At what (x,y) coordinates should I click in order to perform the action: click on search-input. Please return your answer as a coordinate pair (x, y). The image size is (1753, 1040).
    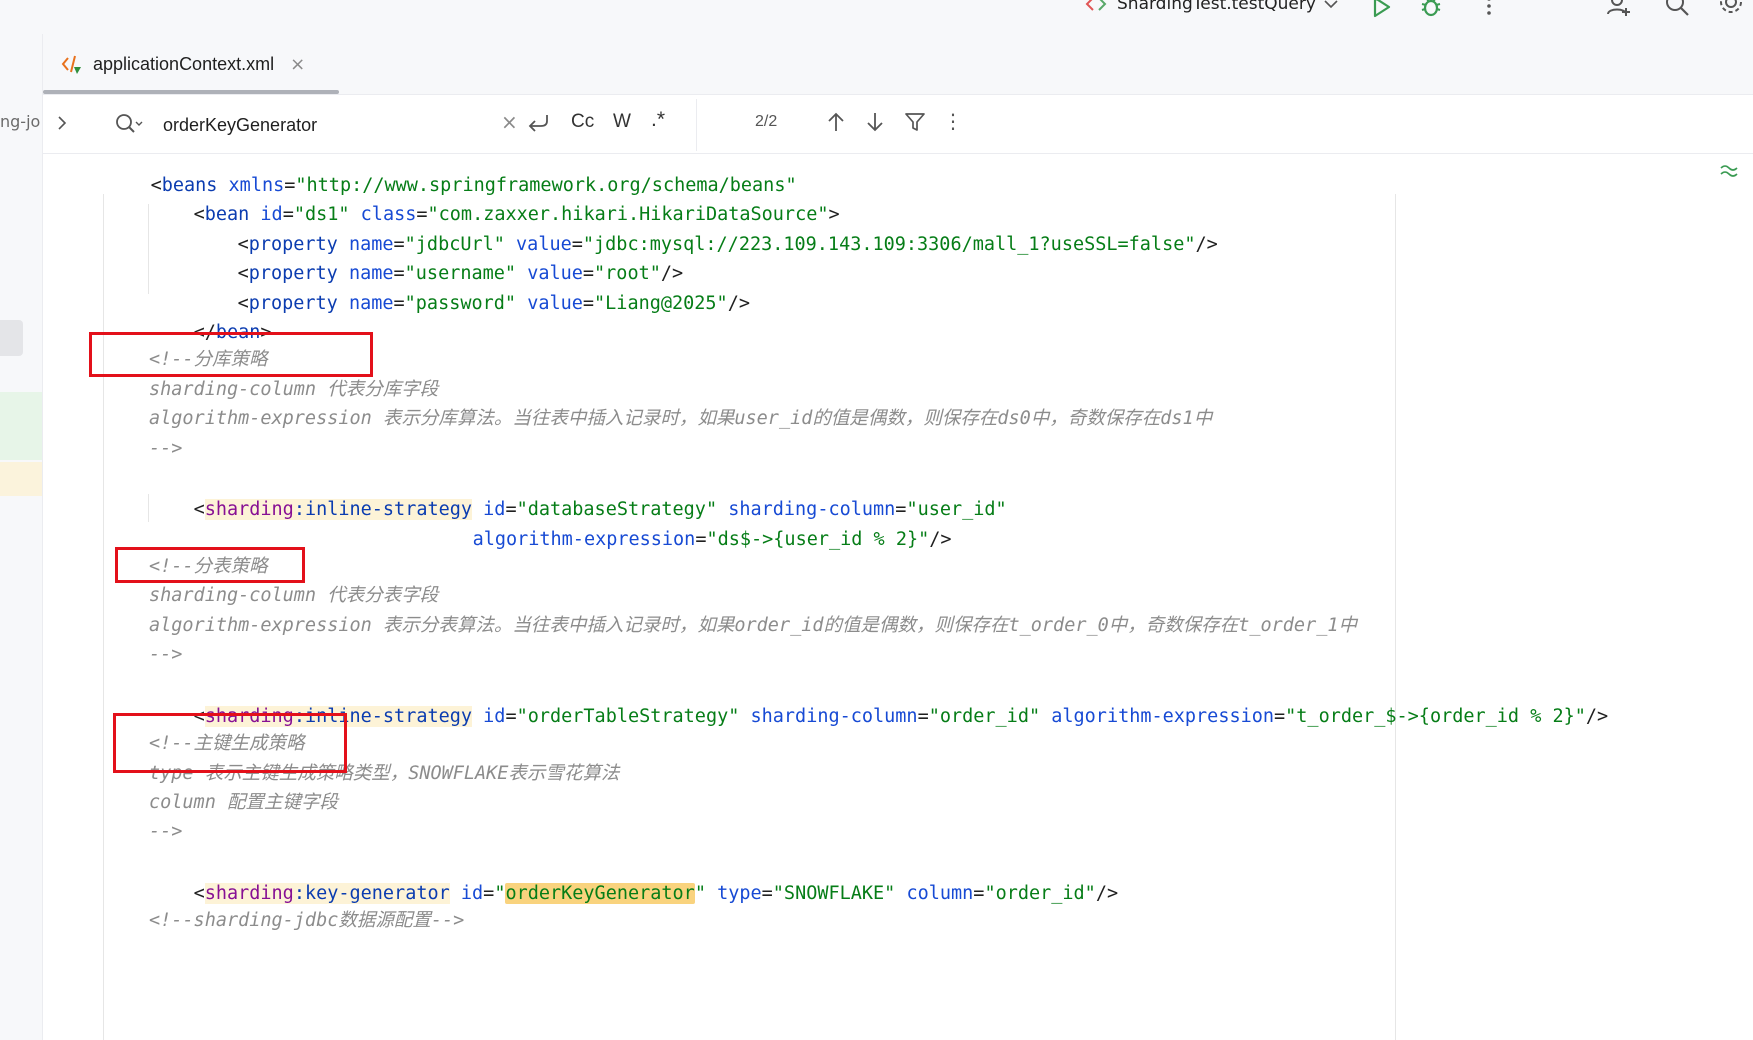
    Looking at the image, I should click on (328, 125).